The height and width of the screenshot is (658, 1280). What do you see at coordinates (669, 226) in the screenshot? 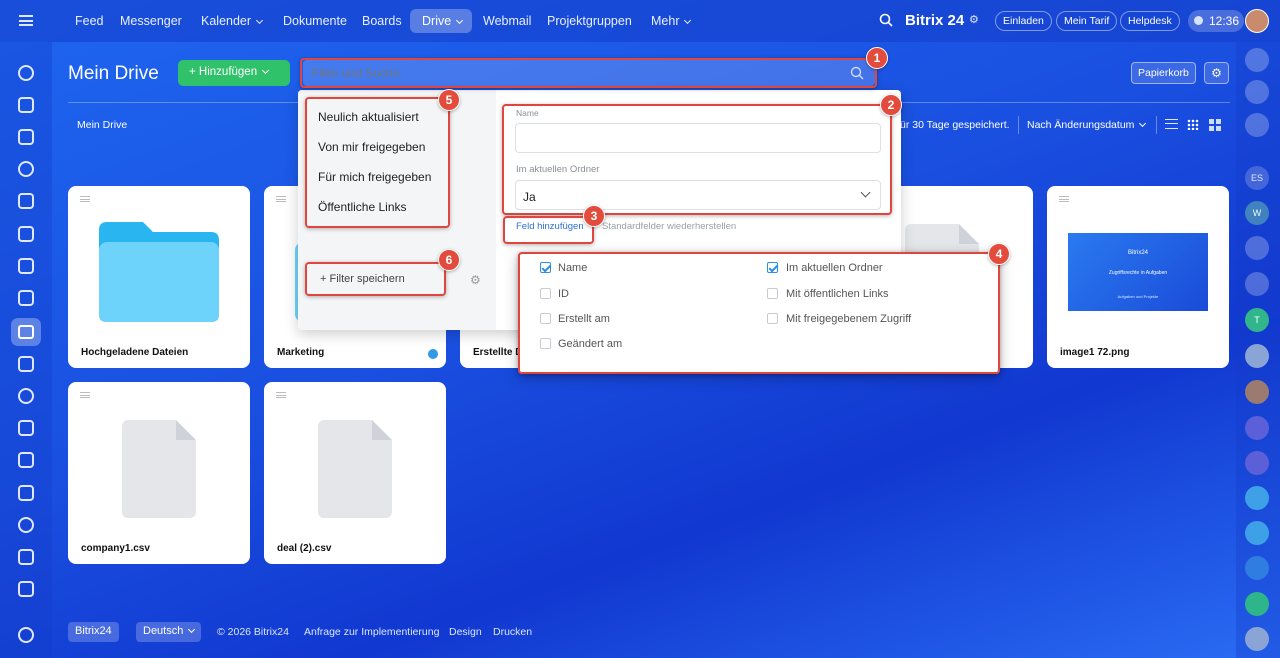
I see `restore-fields-link: Standardfelder wiederherstellen` at bounding box center [669, 226].